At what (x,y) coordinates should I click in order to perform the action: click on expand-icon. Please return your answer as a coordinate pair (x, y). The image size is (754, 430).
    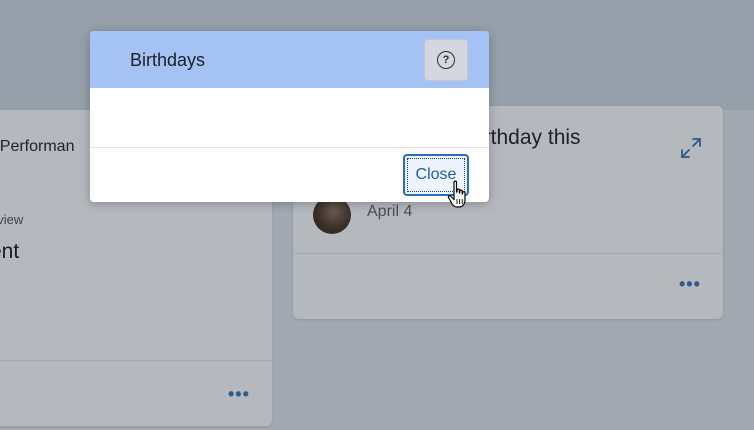
    Looking at the image, I should click on (691, 148).